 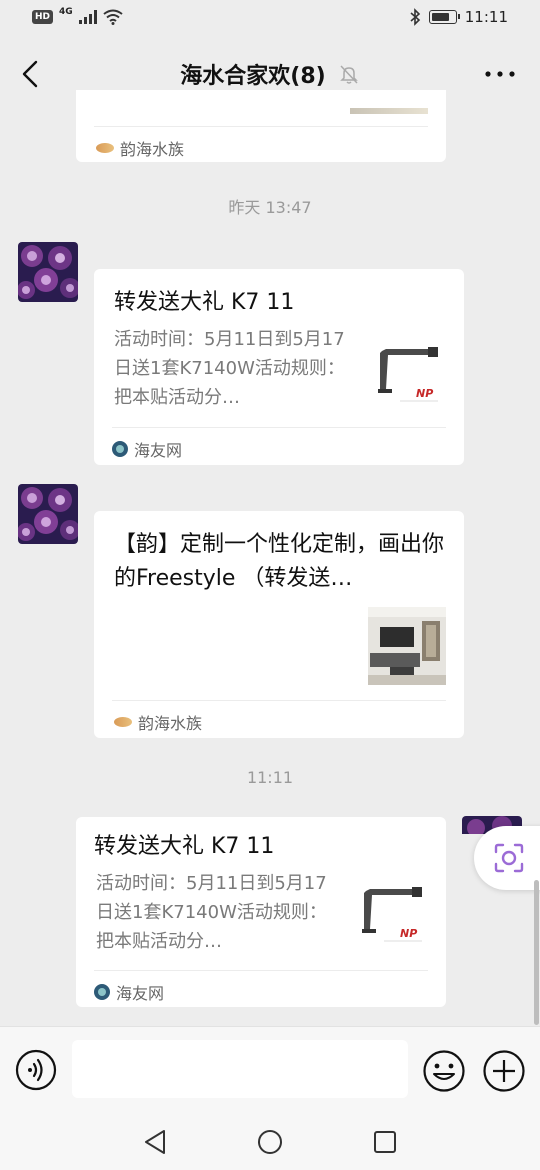 I want to click on chat-title: 海水合家欢(8), so click(x=253, y=76).